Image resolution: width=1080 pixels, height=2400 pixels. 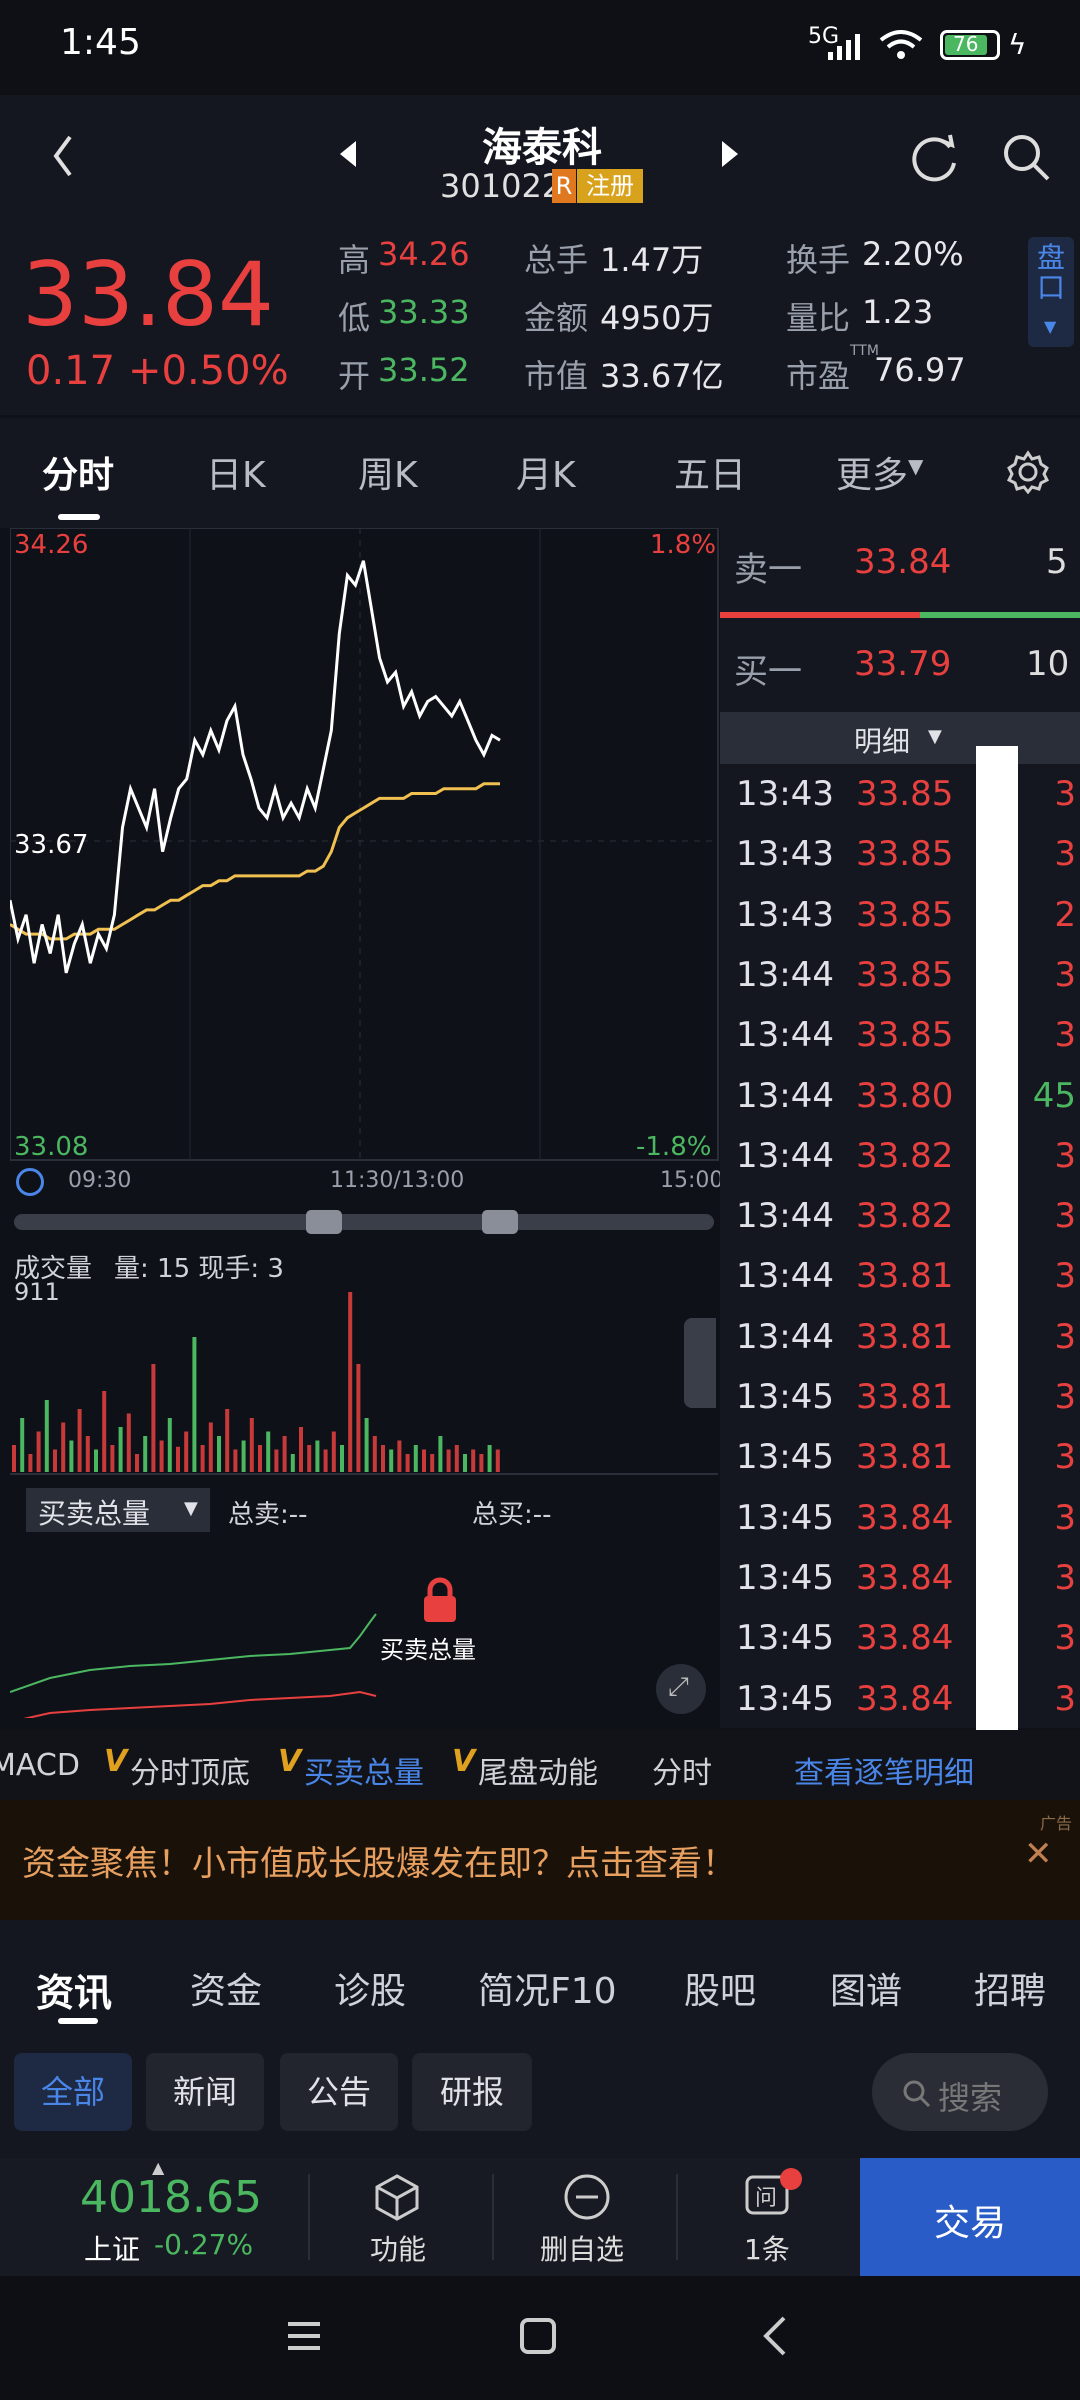 What do you see at coordinates (205, 2092) in the screenshot?
I see `chip-news: 新闻` at bounding box center [205, 2092].